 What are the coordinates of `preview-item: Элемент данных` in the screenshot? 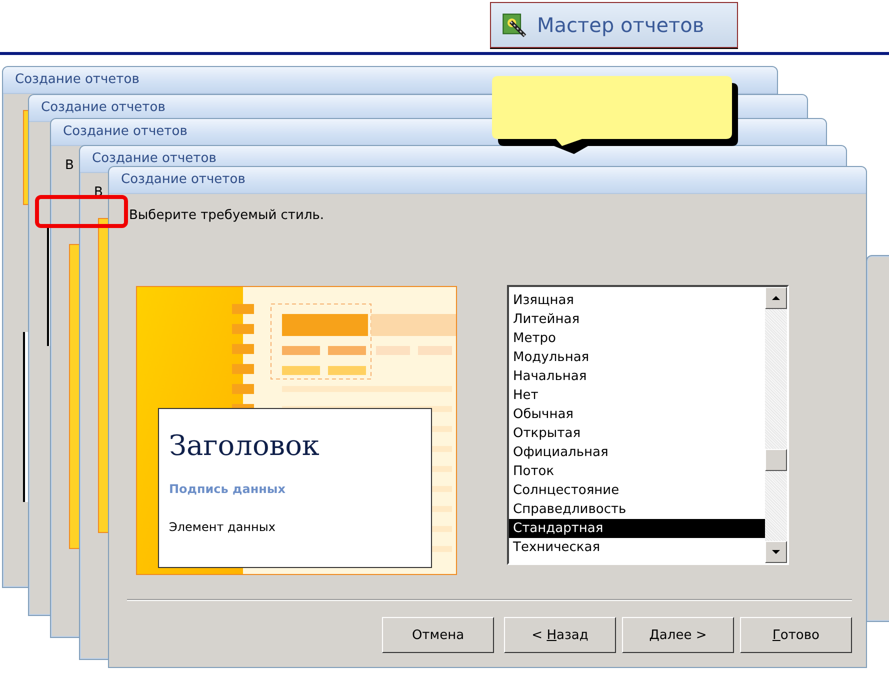 It's located at (222, 527).